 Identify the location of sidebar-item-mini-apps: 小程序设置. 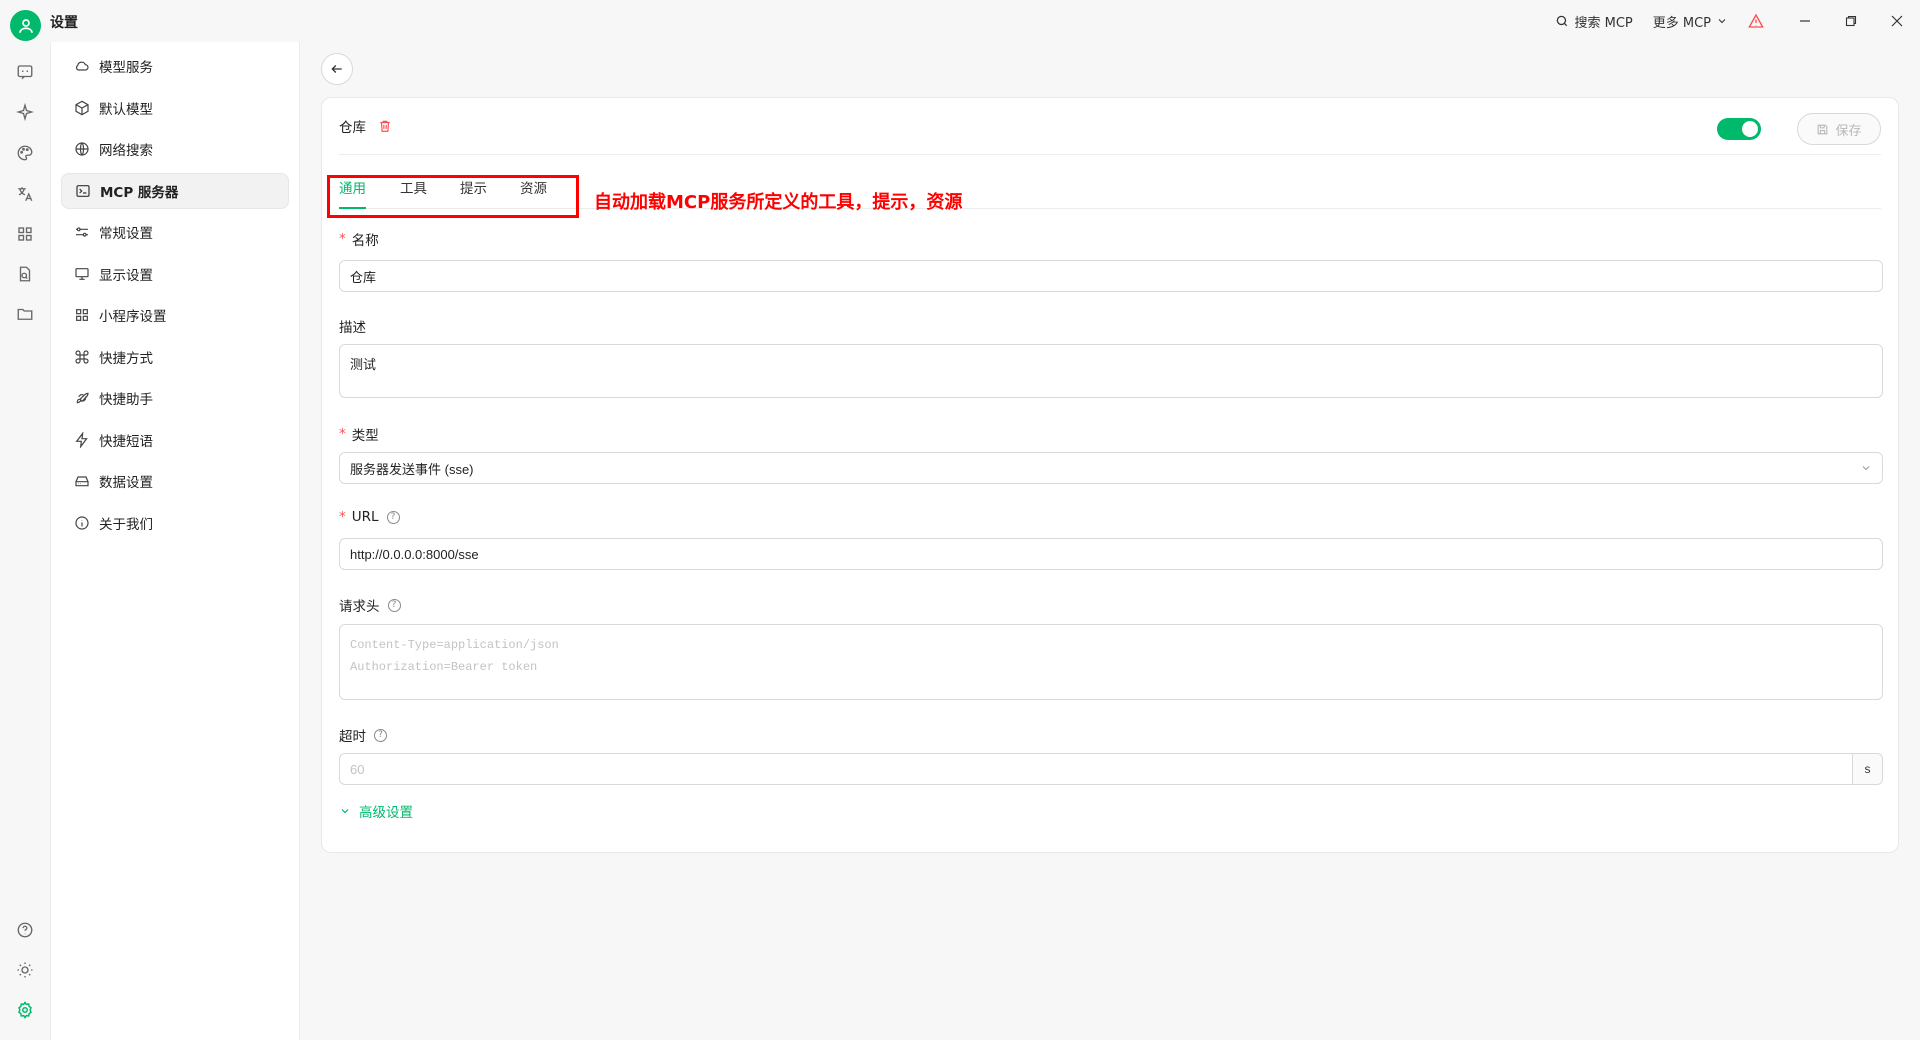
(175, 315).